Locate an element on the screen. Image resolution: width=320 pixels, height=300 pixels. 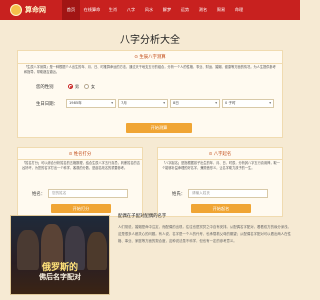
start-naming-button: 开始起名 is located at coordinates (221, 208).